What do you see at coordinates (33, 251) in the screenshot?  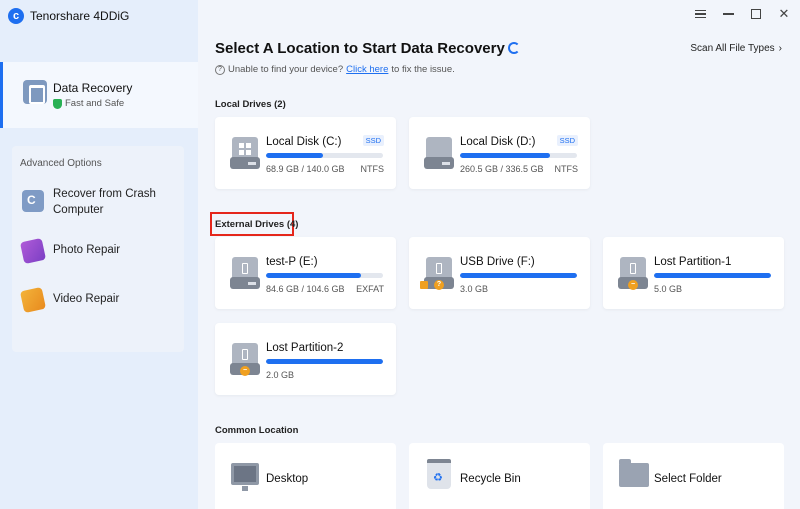 I see `photo-repair-icon` at bounding box center [33, 251].